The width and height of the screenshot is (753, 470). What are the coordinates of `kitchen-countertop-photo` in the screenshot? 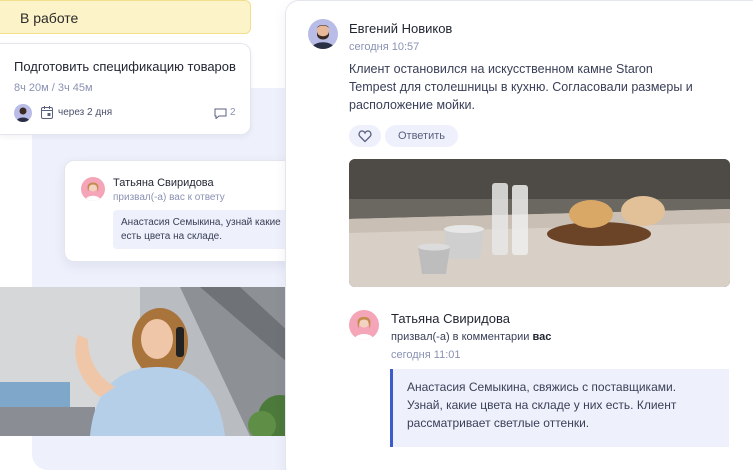 It's located at (539, 223).